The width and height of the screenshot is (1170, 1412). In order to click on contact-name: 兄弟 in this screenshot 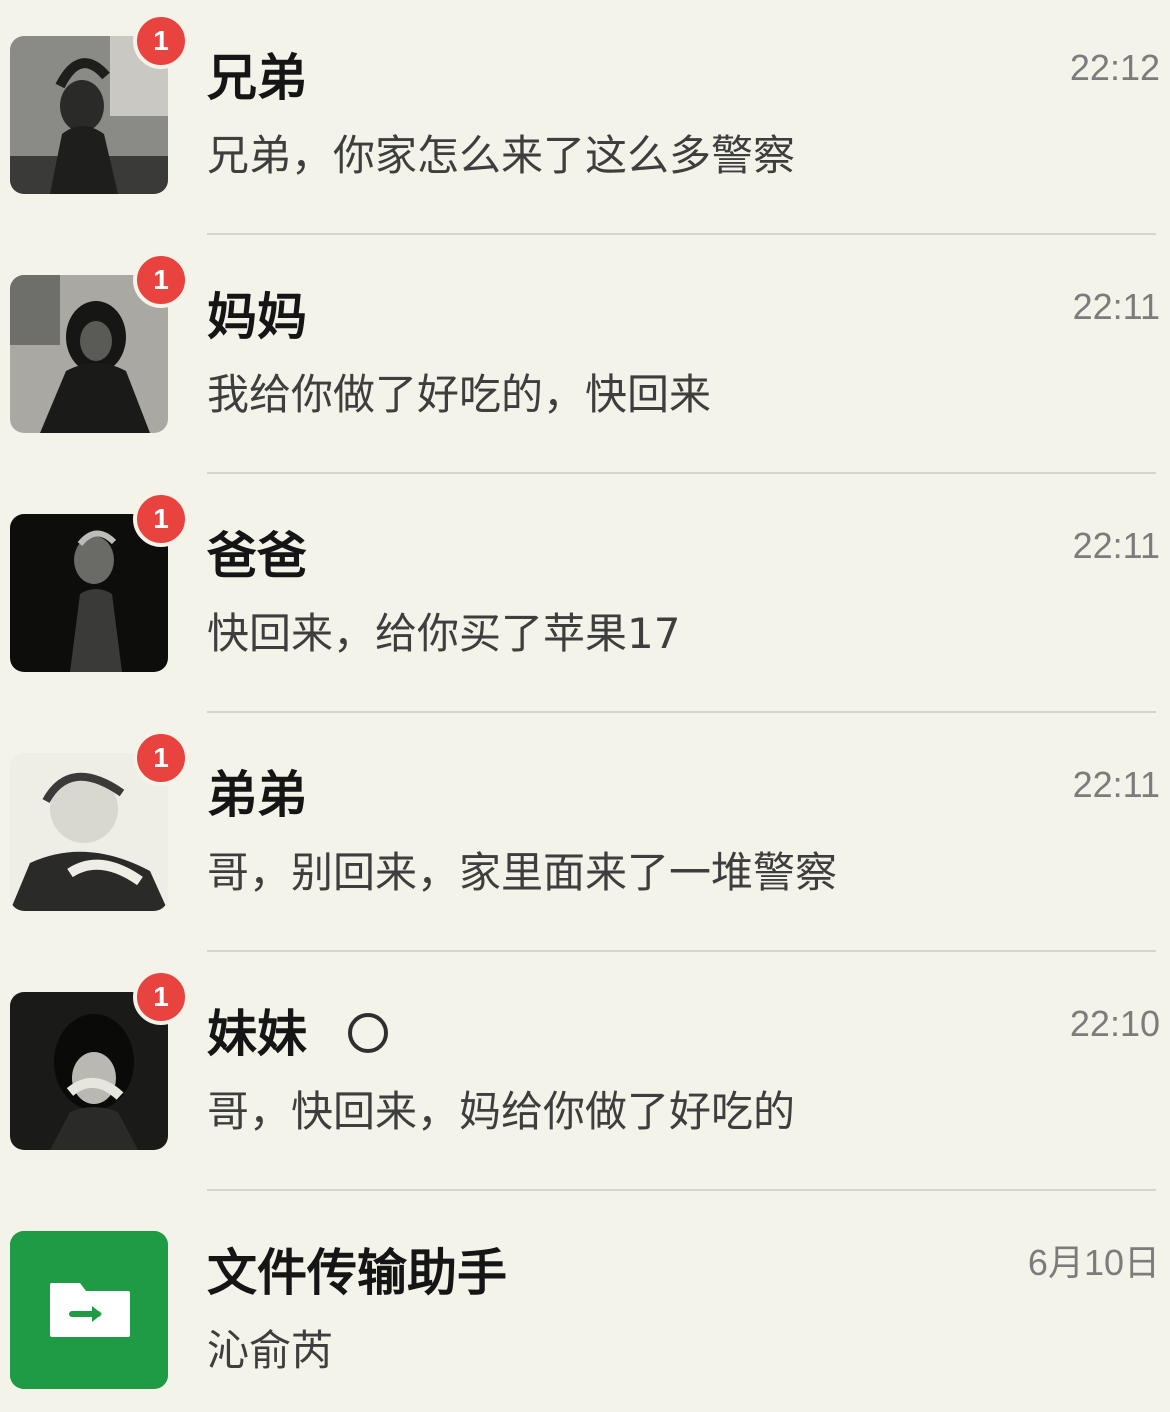, I will do `click(257, 78)`.